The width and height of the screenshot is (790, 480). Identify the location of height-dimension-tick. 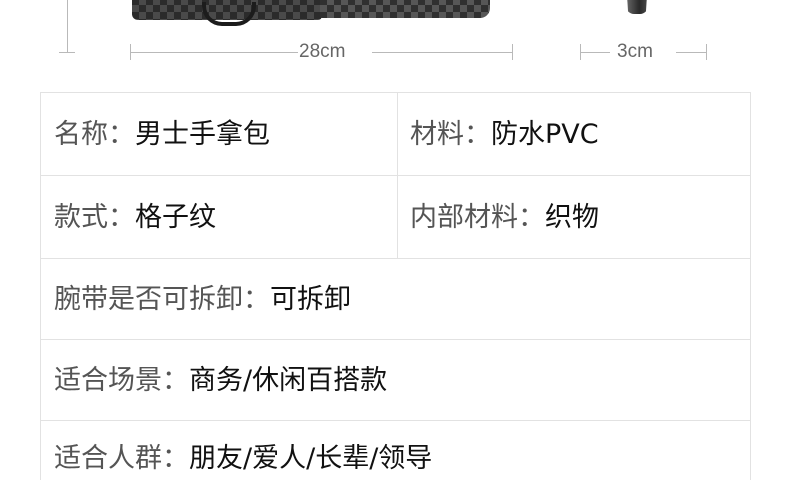
(67, 52).